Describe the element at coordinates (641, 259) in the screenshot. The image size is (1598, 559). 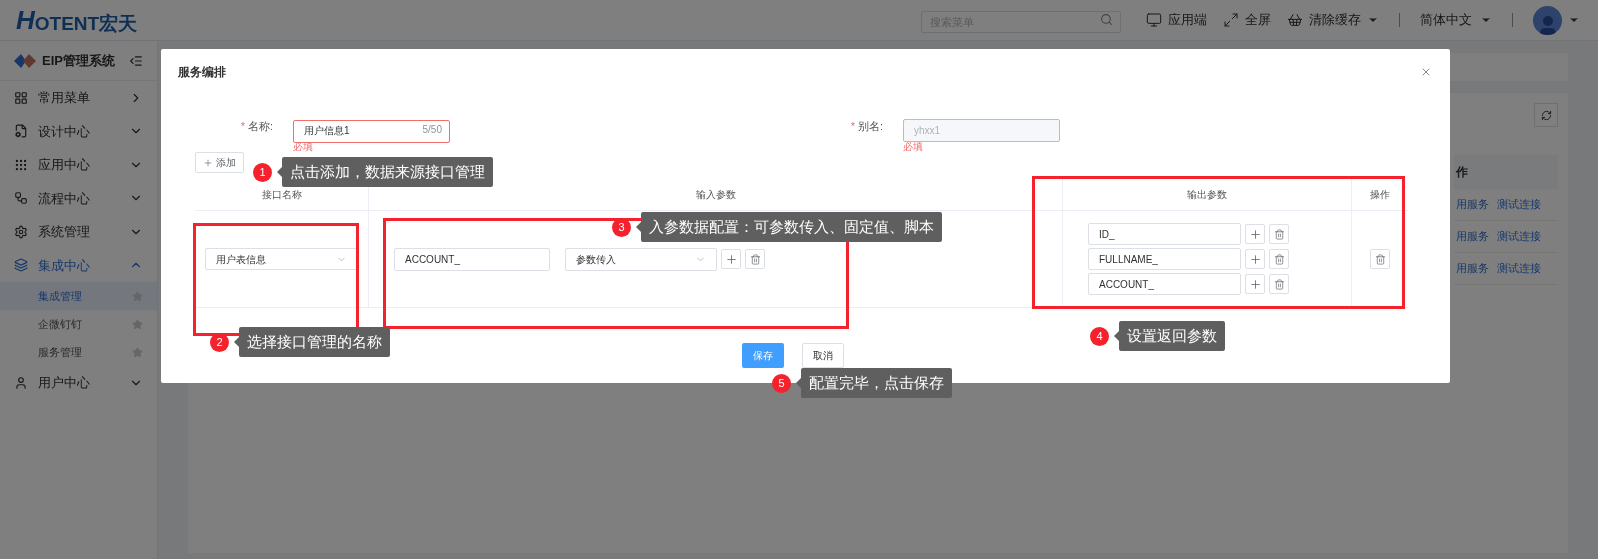
I see `select-field: 参数传入` at that location.